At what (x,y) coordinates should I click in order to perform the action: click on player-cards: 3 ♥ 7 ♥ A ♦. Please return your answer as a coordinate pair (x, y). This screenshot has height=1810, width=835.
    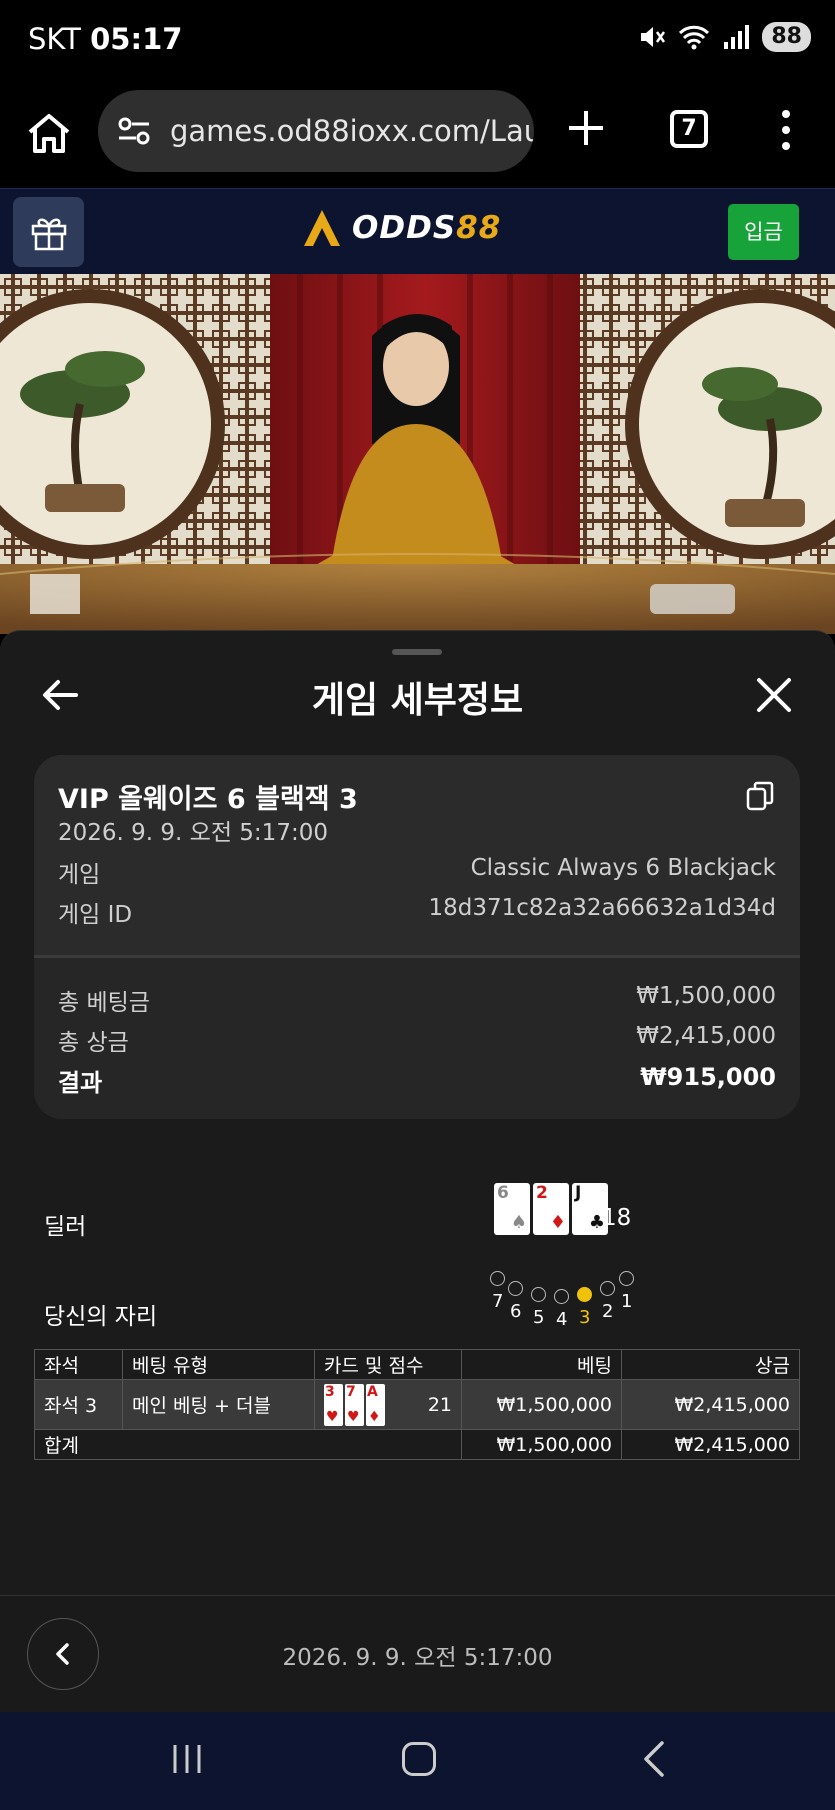
    Looking at the image, I should click on (354, 1404).